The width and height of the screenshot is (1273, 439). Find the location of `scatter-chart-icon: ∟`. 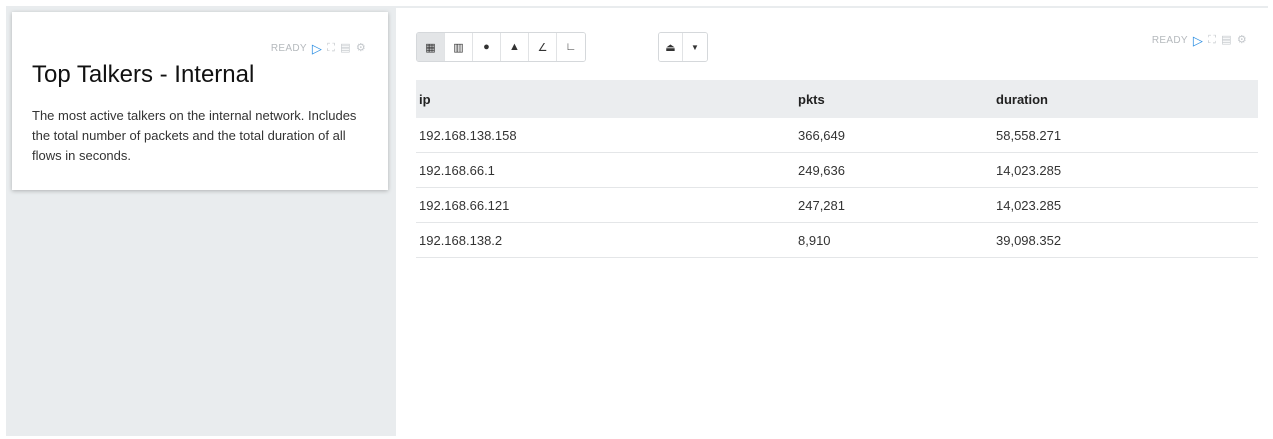

scatter-chart-icon: ∟ is located at coordinates (571, 47).